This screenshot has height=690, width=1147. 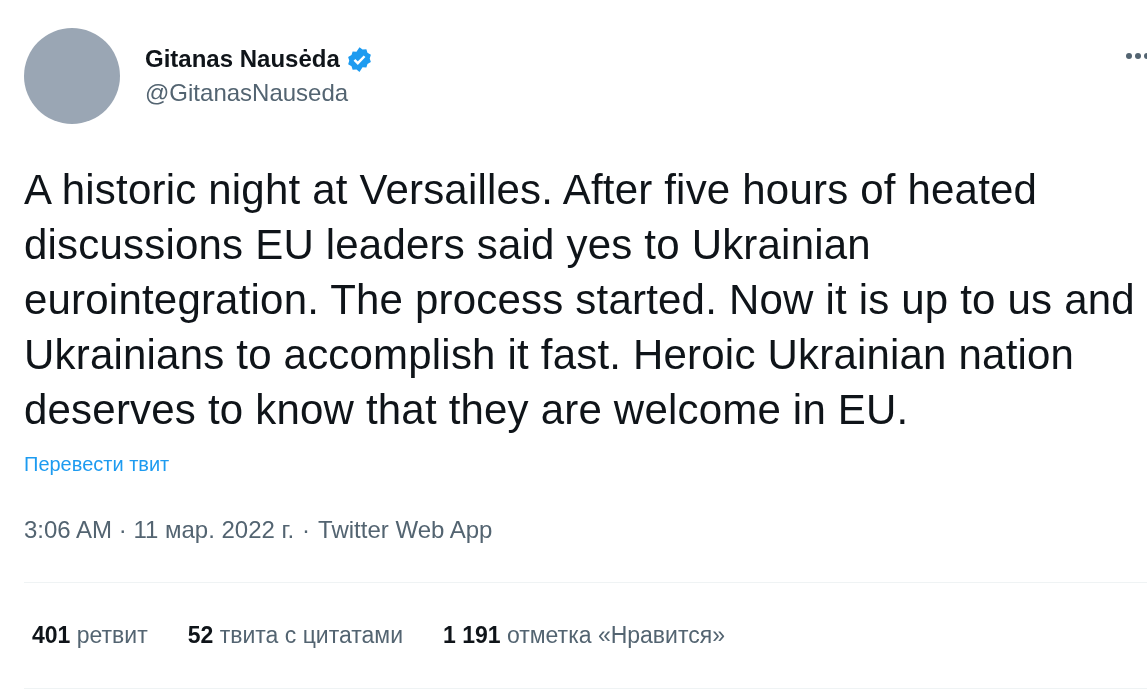 I want to click on engagement-stat: 52 твита с цитатами, so click(x=295, y=635).